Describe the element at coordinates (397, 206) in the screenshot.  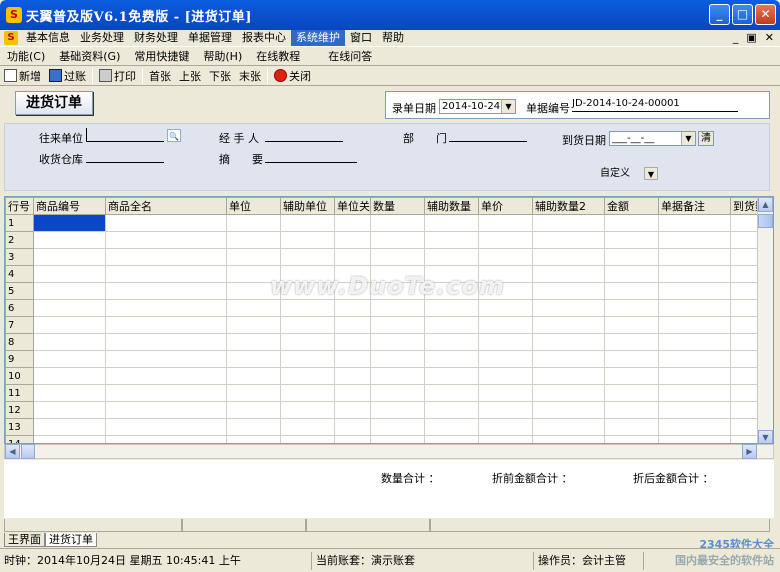
I see `column-header: 数量` at that location.